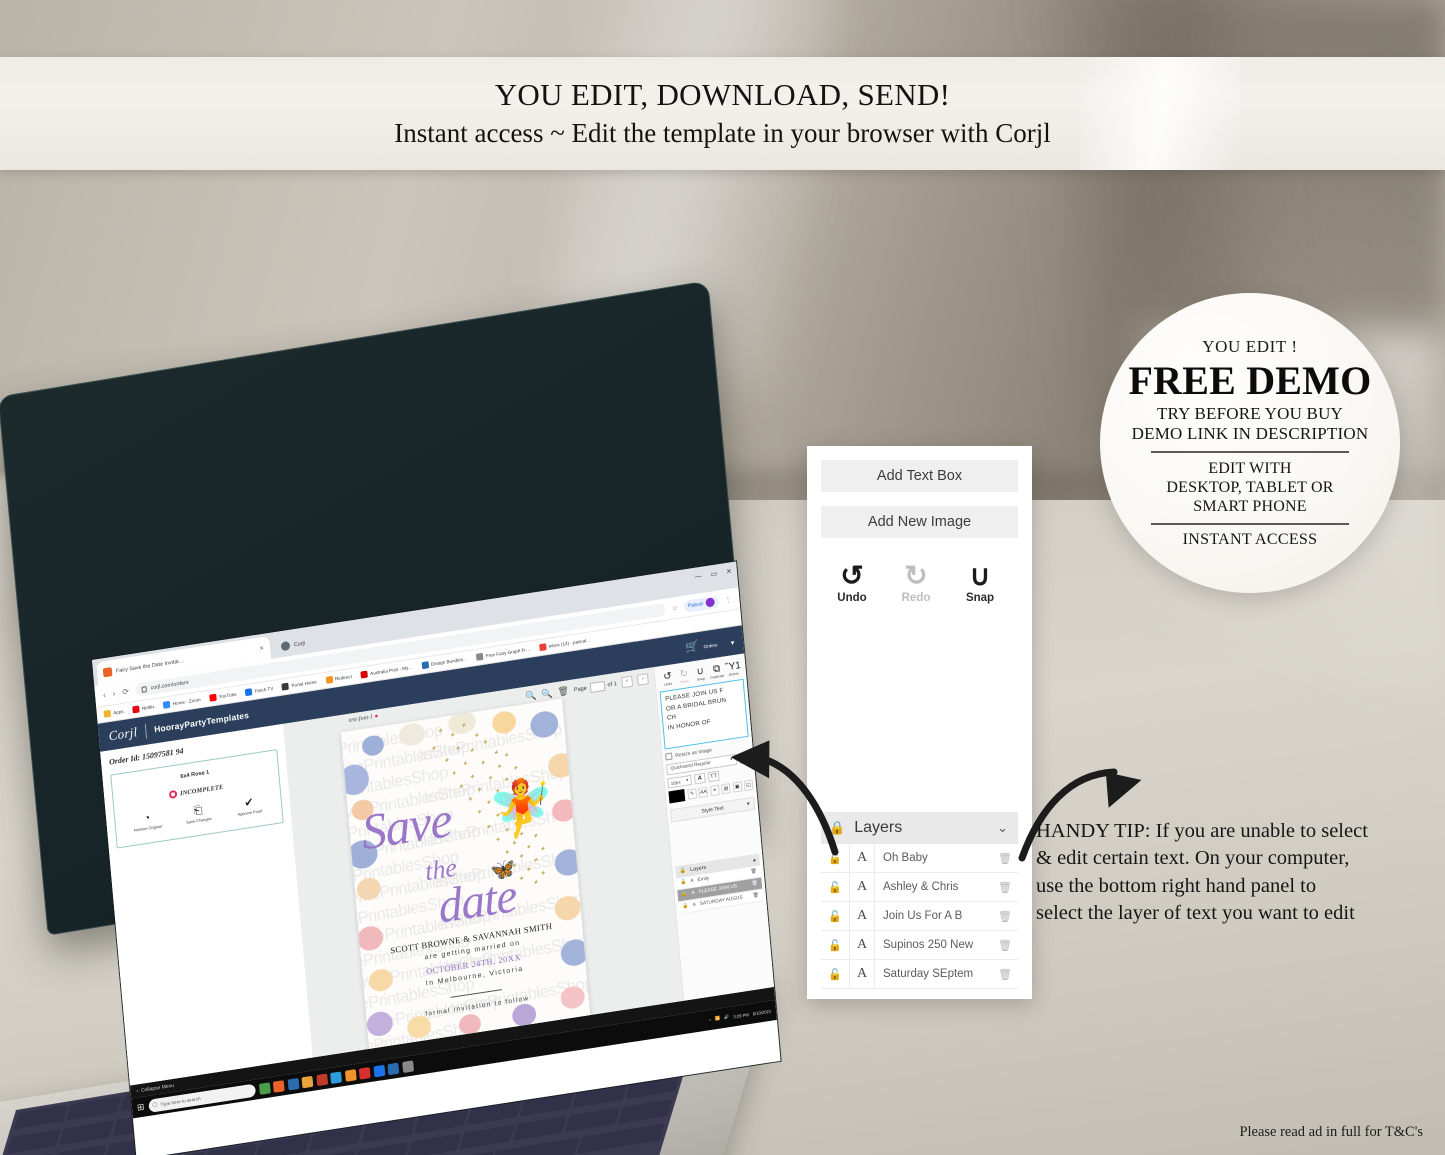 Image resolution: width=1445 pixels, height=1155 pixels. I want to click on clock-time: 3:29 PM, so click(741, 1015).